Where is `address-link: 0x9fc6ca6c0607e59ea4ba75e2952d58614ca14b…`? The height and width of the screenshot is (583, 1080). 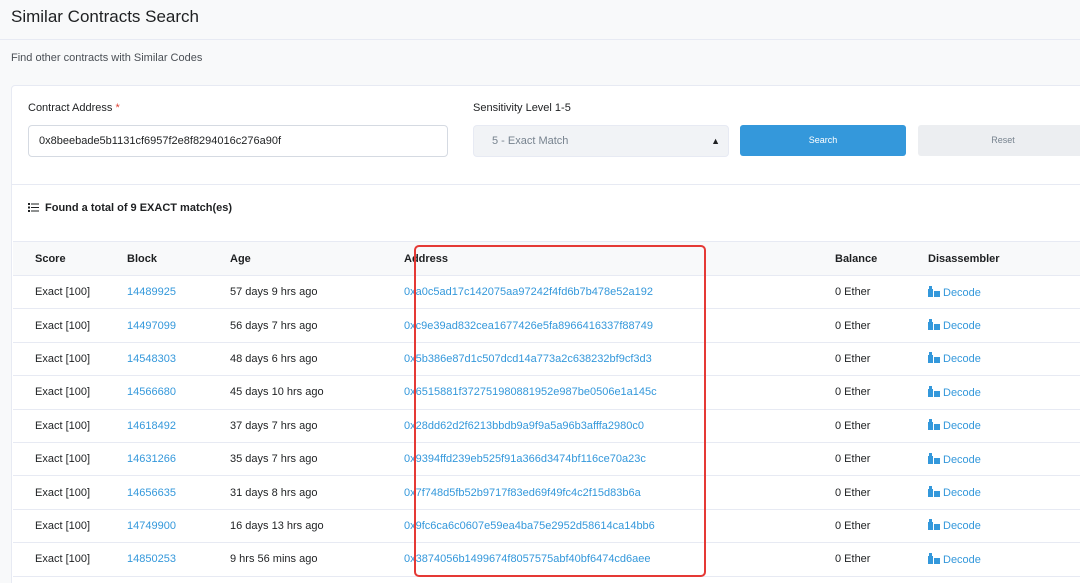 address-link: 0x9fc6ca6c0607e59ea4ba75e2952d58614ca14b… is located at coordinates (529, 526).